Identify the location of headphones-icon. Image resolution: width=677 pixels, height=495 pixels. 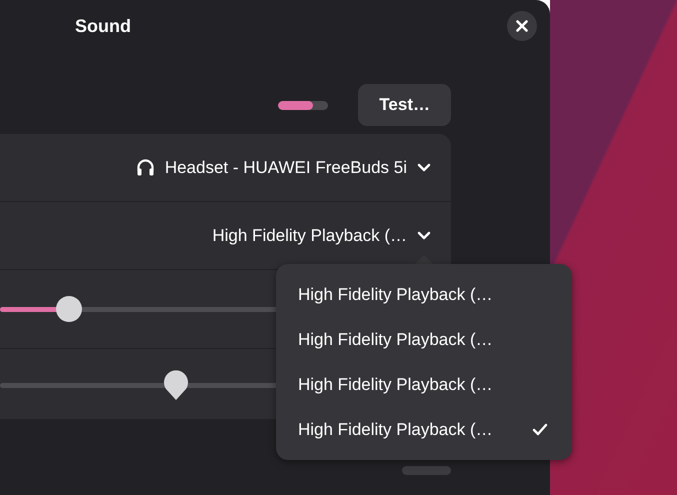
(145, 167).